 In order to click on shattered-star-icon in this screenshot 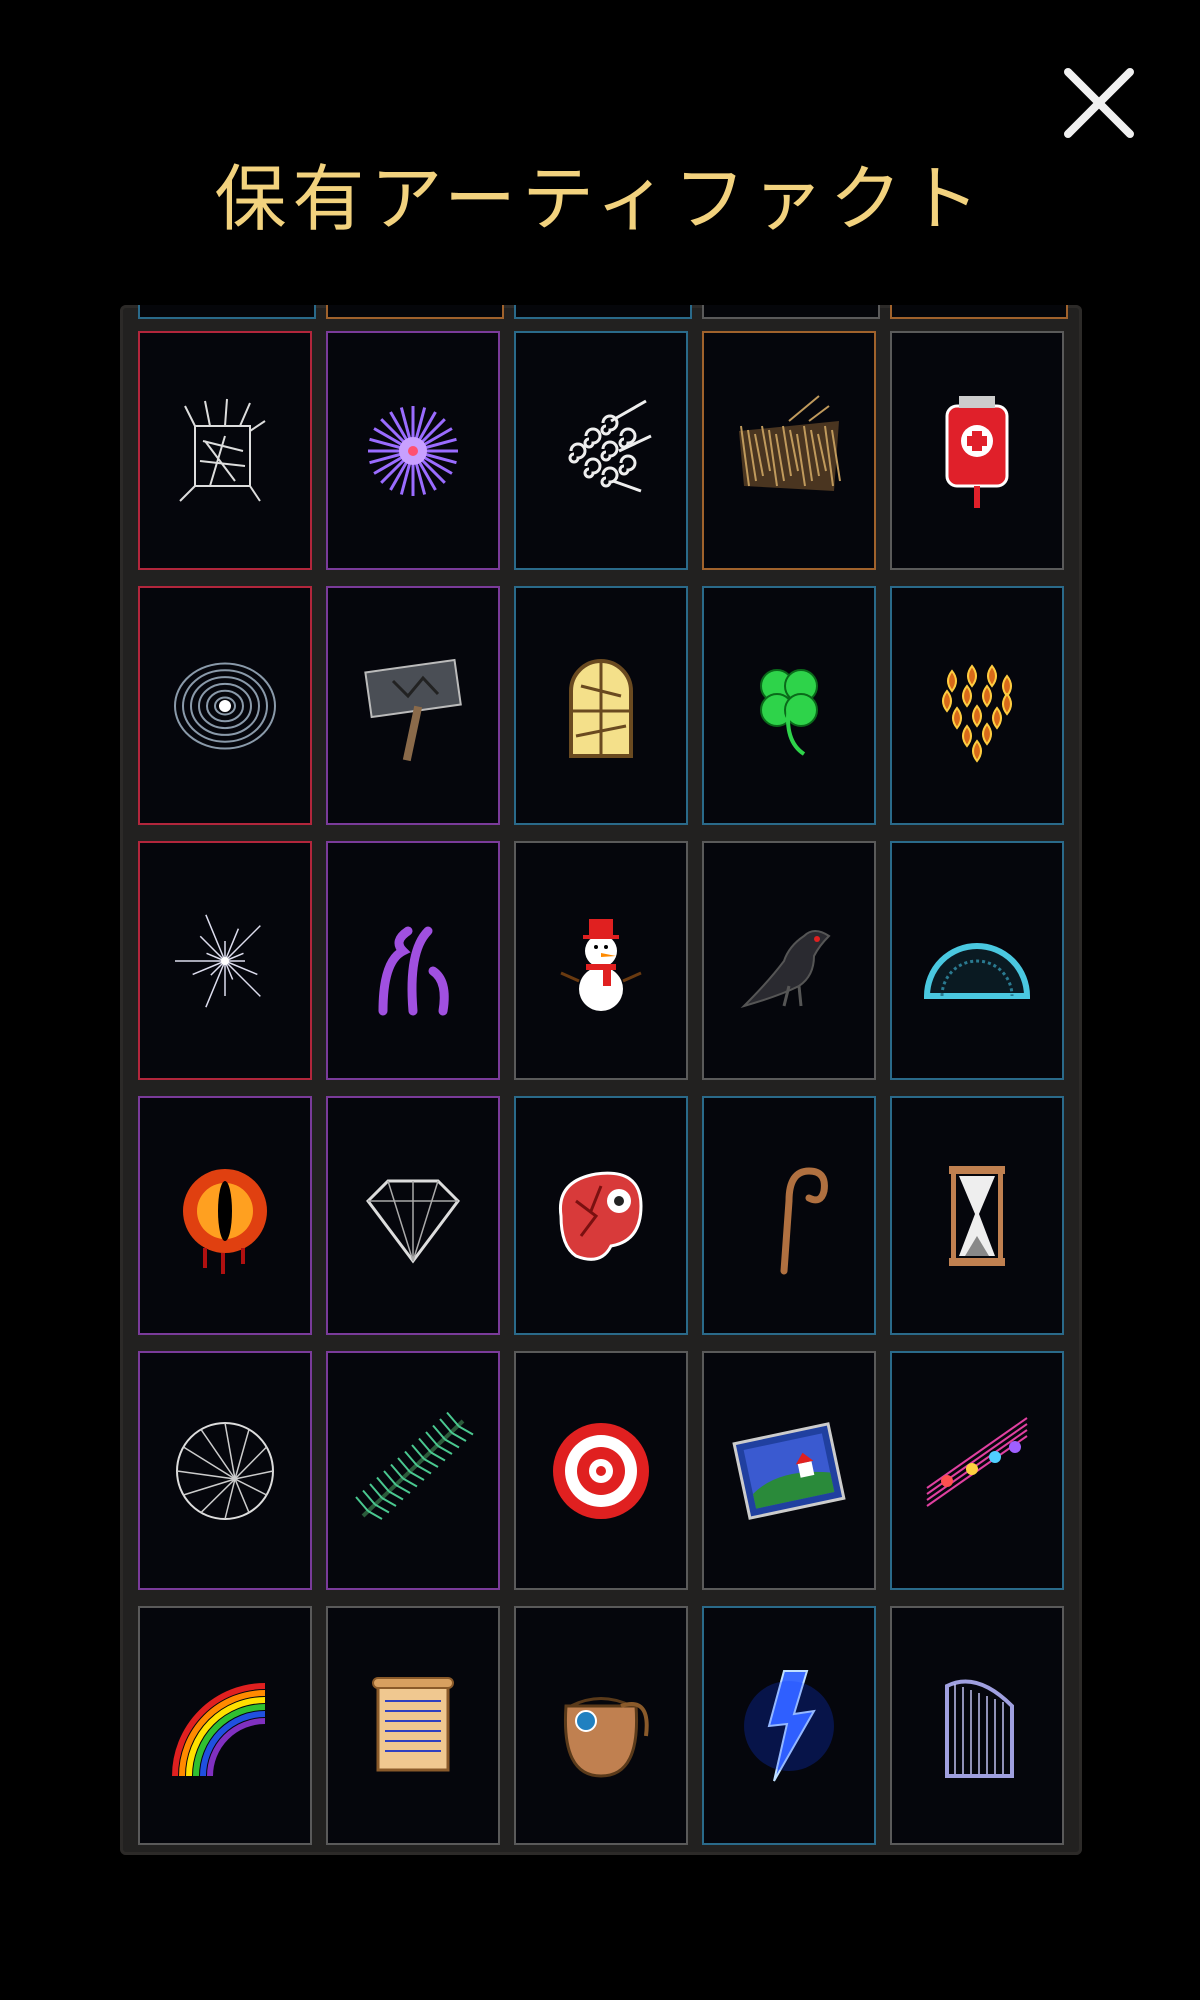, I will do `click(225, 961)`.